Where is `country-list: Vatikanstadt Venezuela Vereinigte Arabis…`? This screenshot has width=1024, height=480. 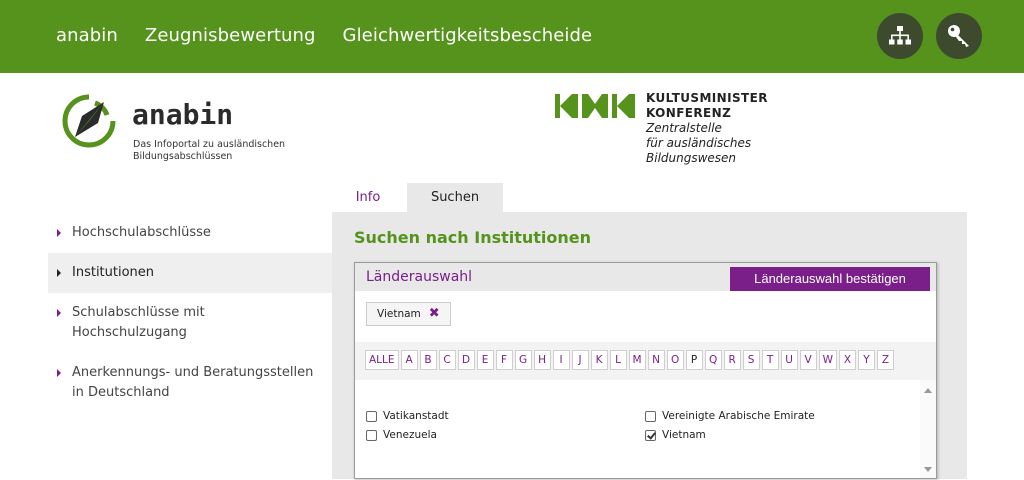 country-list: Vatikanstadt Venezuela Vereinigte Arabis… is located at coordinates (636, 430).